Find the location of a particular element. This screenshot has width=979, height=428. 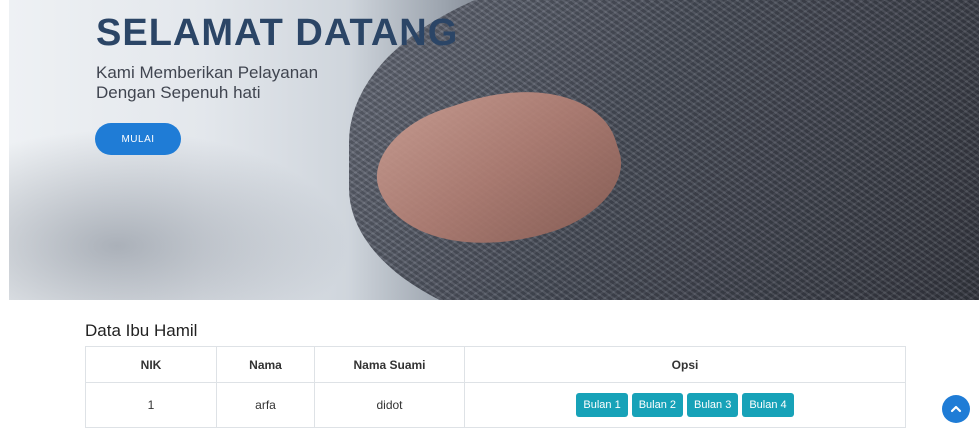

hero-title: SELAMAT DATANG is located at coordinates (277, 33).